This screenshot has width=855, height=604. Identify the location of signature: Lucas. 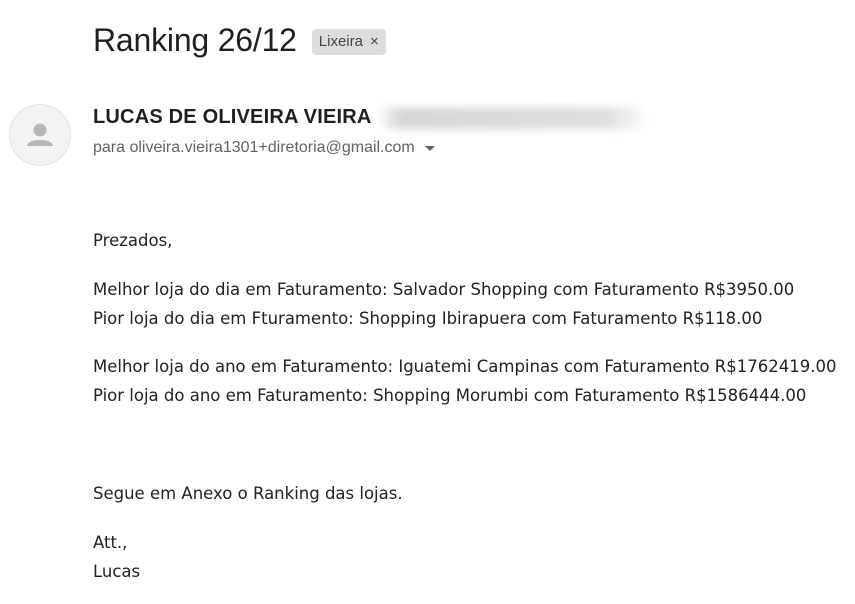
(117, 571).